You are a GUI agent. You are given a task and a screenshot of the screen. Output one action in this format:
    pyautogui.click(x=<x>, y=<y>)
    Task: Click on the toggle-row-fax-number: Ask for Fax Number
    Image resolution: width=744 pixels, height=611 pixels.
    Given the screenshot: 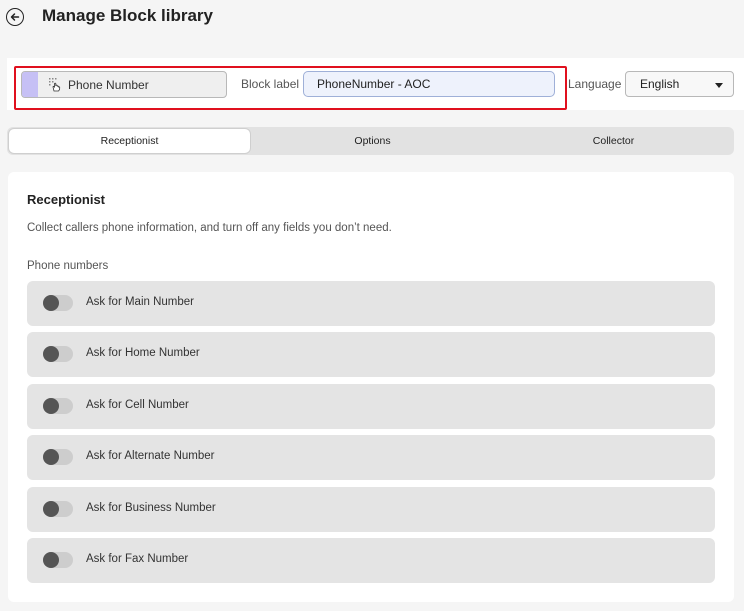 What is the action you would take?
    pyautogui.click(x=371, y=560)
    